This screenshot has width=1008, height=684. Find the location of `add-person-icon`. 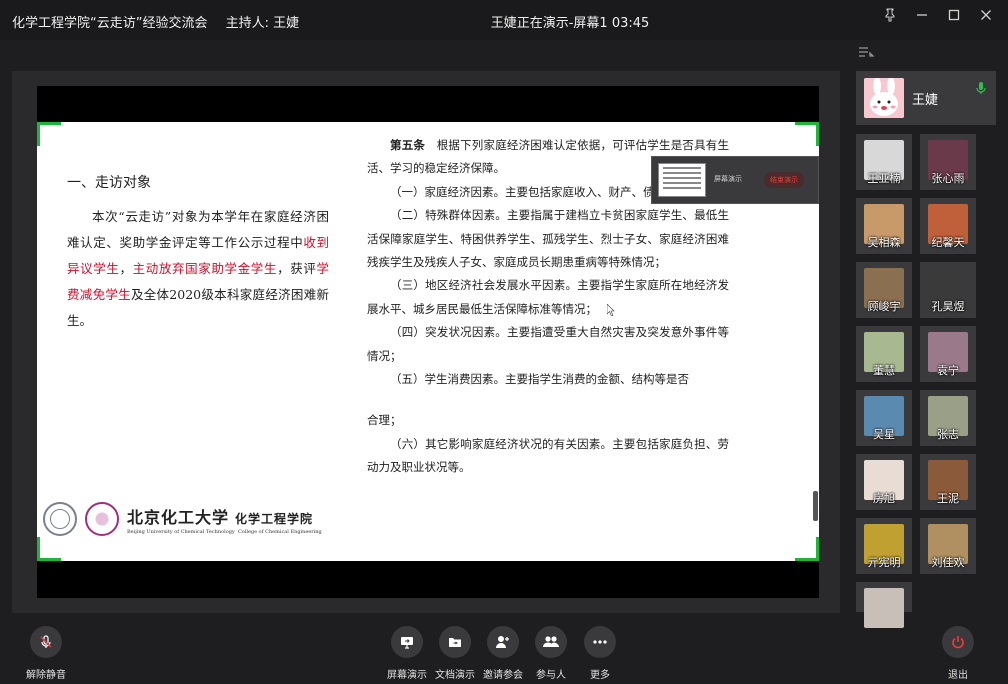

add-person-icon is located at coordinates (503, 642).